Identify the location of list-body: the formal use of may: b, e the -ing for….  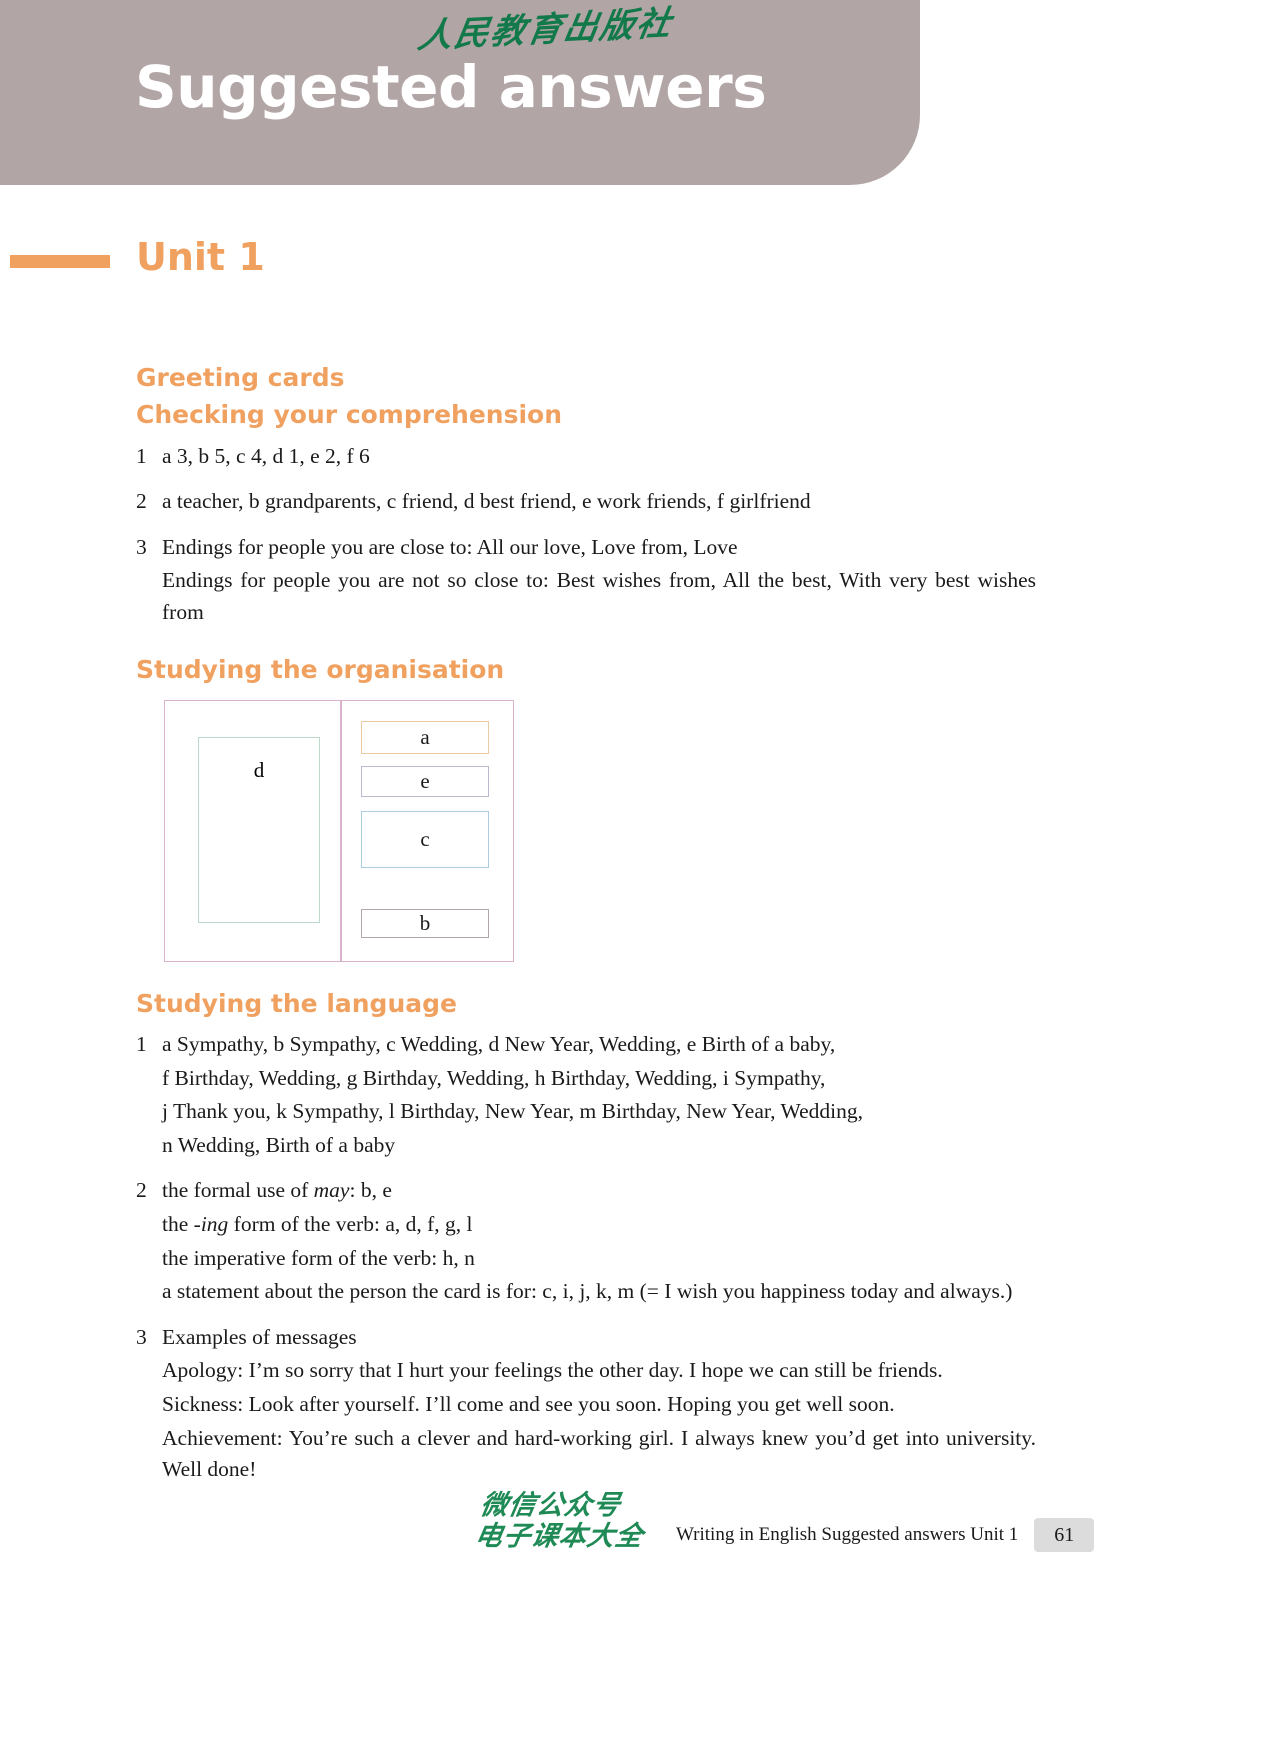
(599, 1241).